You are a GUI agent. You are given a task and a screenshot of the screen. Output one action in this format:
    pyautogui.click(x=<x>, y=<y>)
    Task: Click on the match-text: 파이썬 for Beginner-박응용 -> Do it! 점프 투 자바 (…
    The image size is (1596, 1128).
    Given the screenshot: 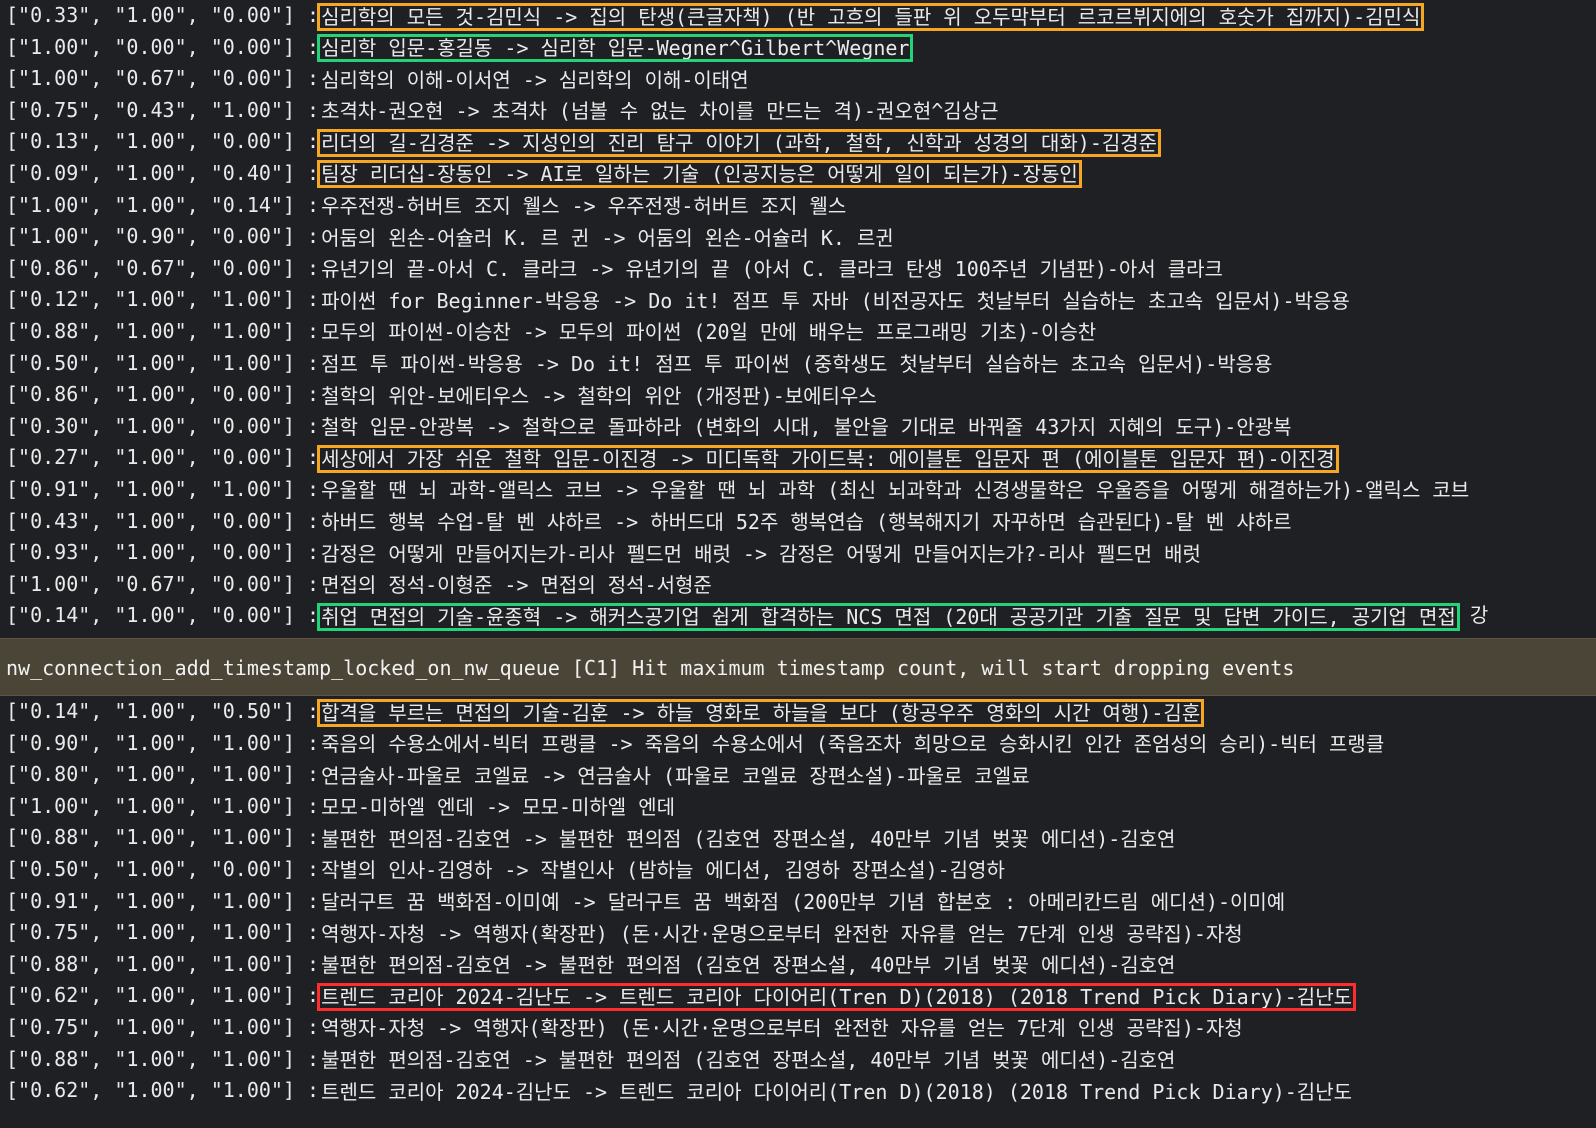 What is the action you would take?
    pyautogui.click(x=835, y=300)
    